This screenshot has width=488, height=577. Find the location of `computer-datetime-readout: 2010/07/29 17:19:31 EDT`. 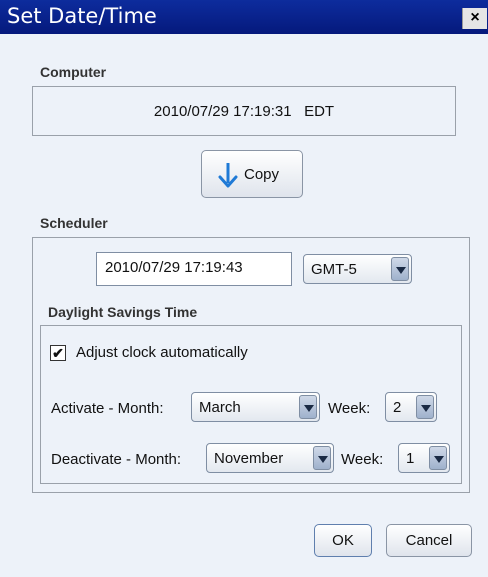

computer-datetime-readout: 2010/07/29 17:19:31 EDT is located at coordinates (244, 111).